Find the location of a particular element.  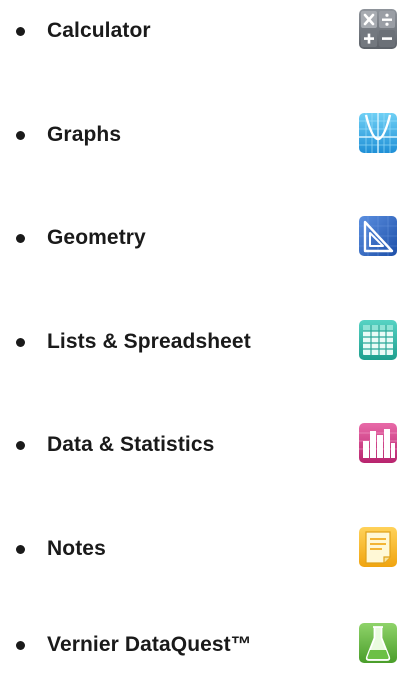

app-label-vernier-dataquest: Vernier DataQuest™ is located at coordinates (149, 644).